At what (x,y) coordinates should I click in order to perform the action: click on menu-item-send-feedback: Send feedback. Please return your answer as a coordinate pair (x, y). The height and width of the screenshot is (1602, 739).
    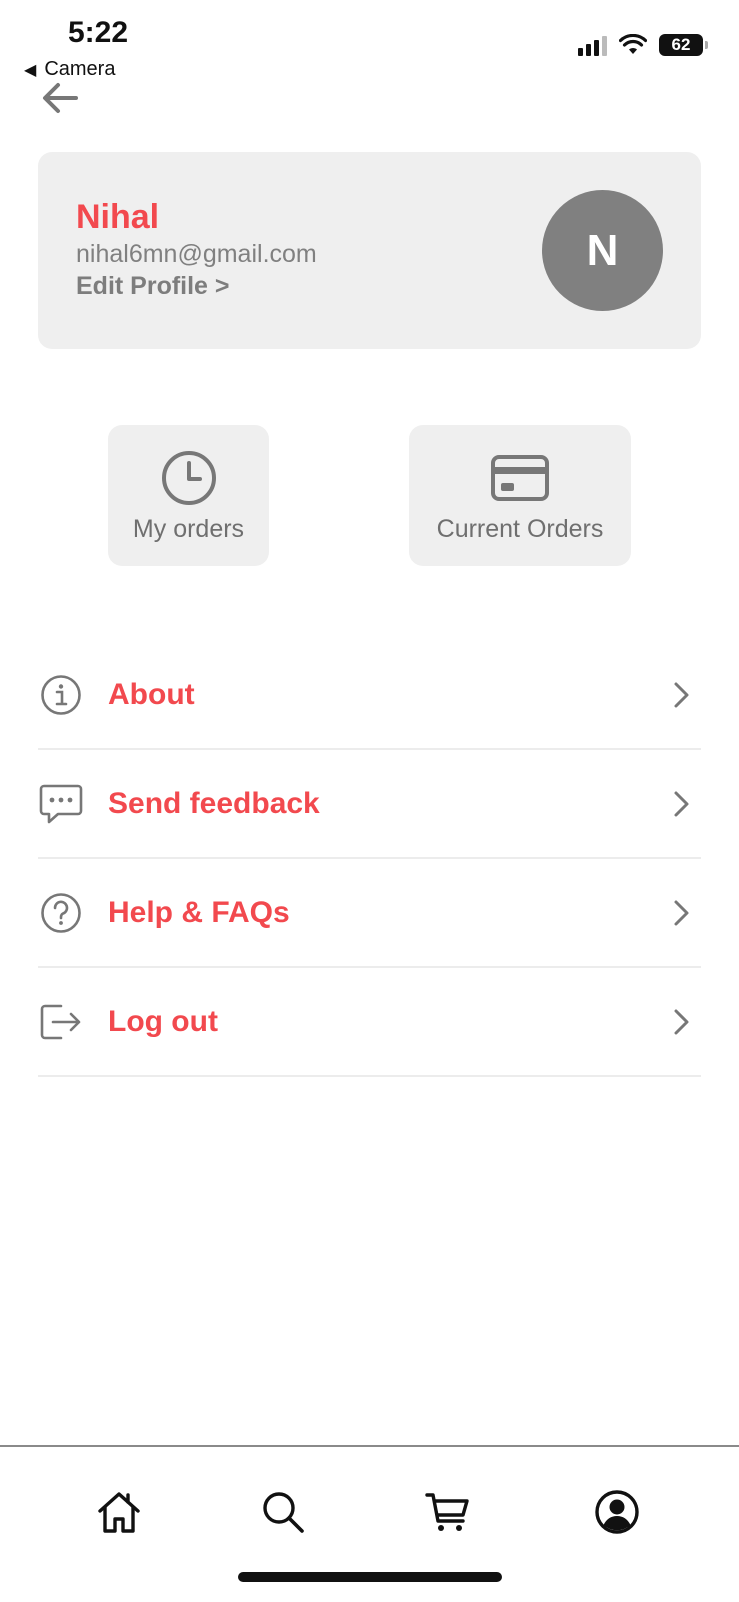
    Looking at the image, I should click on (369, 804).